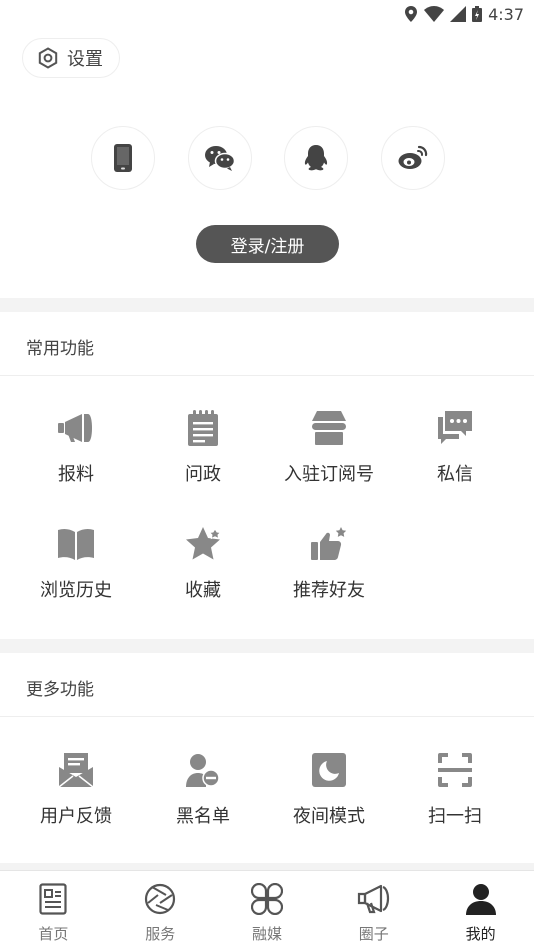 Image resolution: width=534 pixels, height=950 pixels. I want to click on wechat-login-button, so click(219, 158).